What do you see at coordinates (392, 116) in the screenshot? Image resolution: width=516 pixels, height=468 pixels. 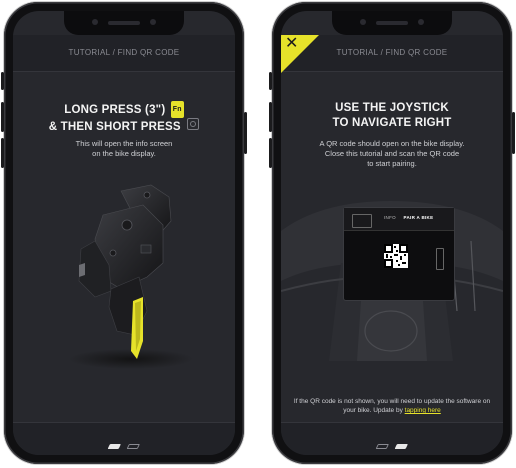 I see `step-heading: USE THE JOYSTICK TO NAVIGATE RIGHT` at bounding box center [392, 116].